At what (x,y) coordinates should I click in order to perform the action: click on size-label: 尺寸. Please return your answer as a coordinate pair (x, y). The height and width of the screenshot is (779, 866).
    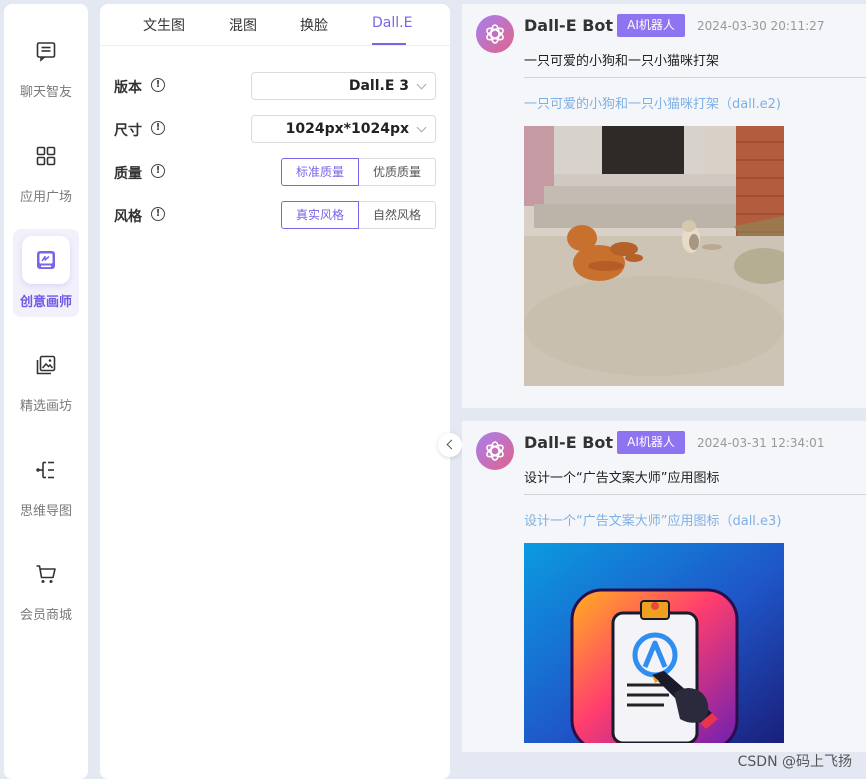
    Looking at the image, I should click on (128, 131).